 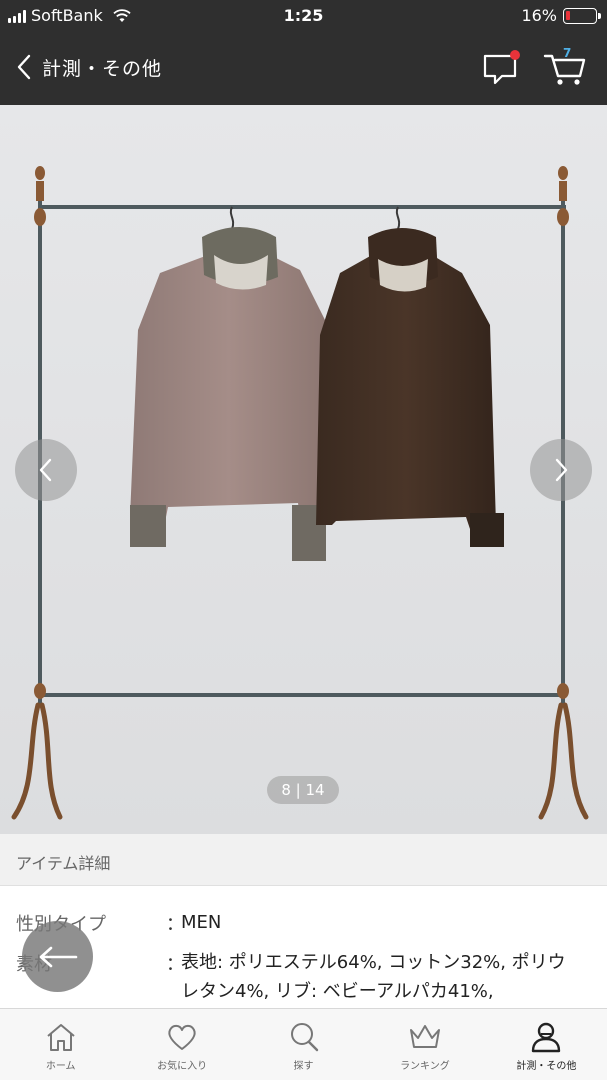 What do you see at coordinates (565, 66) in the screenshot?
I see `cart-button: 7` at bounding box center [565, 66].